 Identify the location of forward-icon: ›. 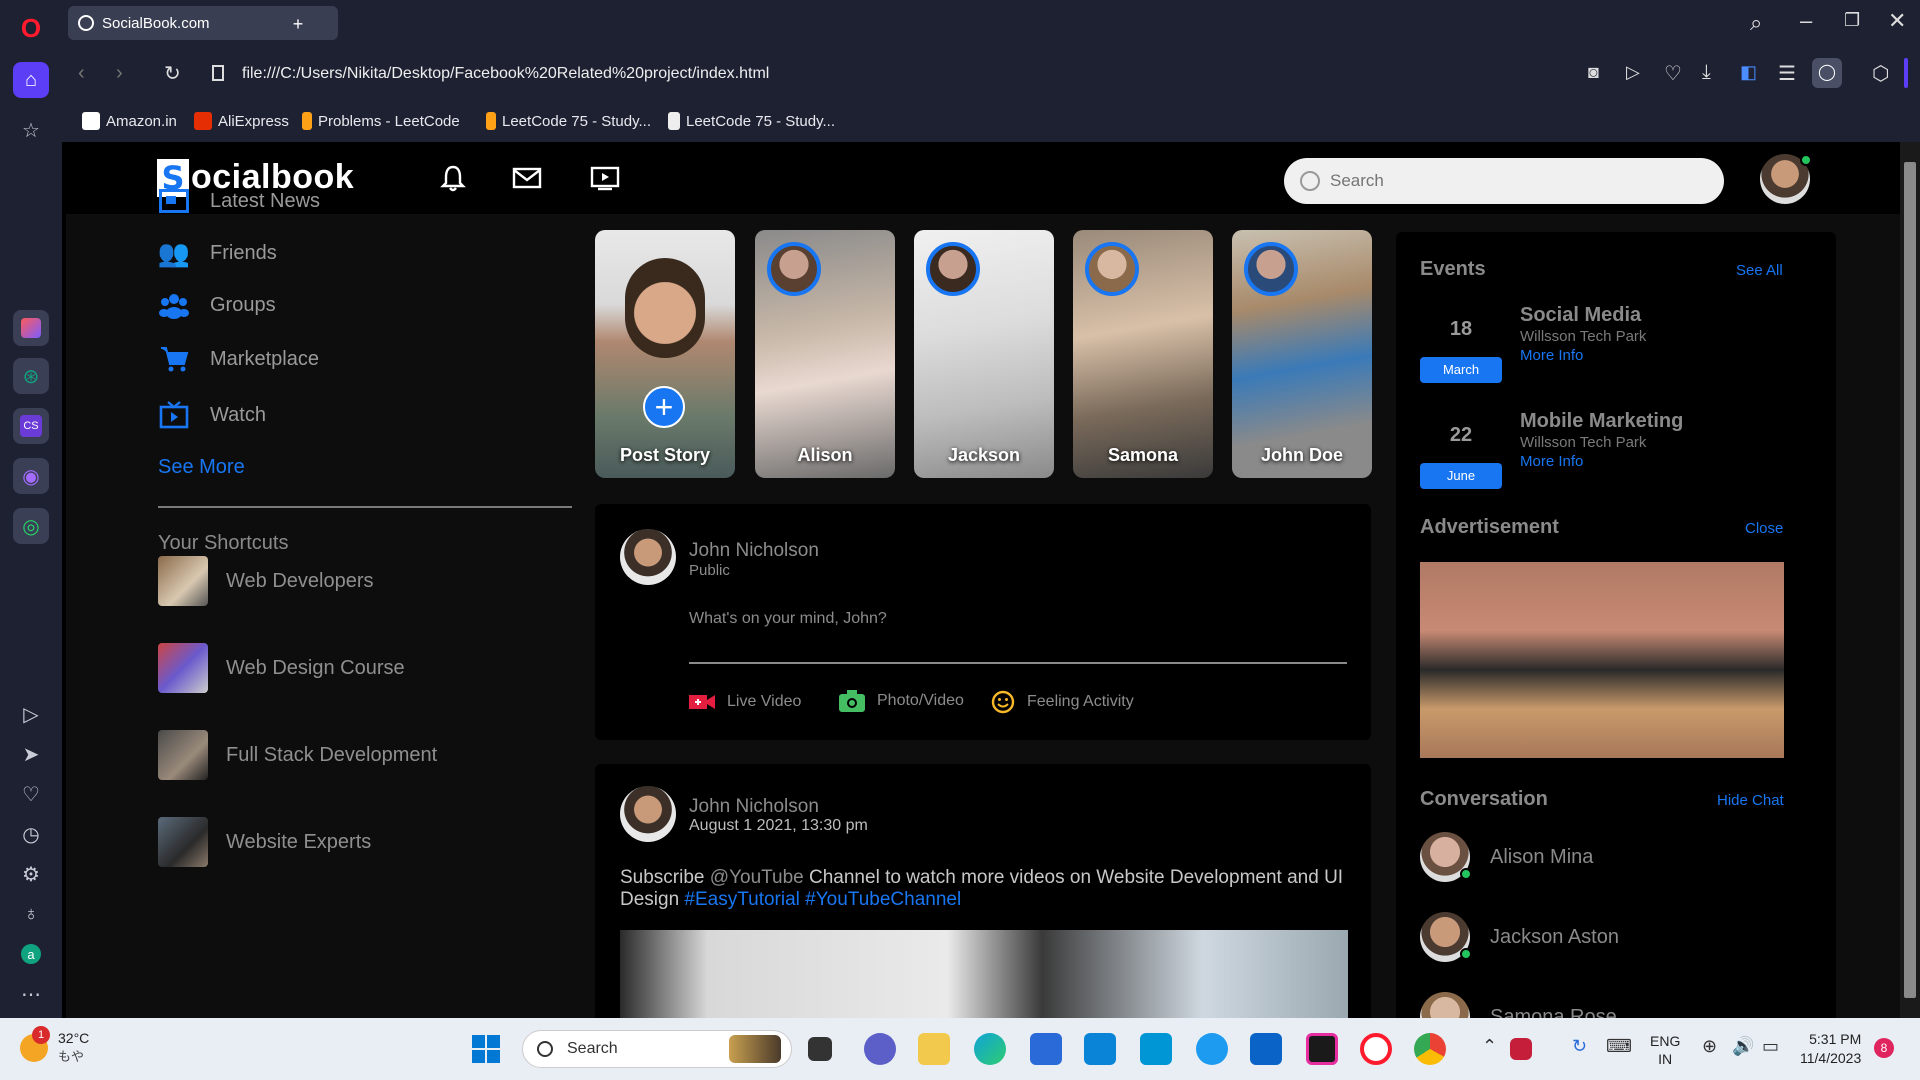
(119, 73).